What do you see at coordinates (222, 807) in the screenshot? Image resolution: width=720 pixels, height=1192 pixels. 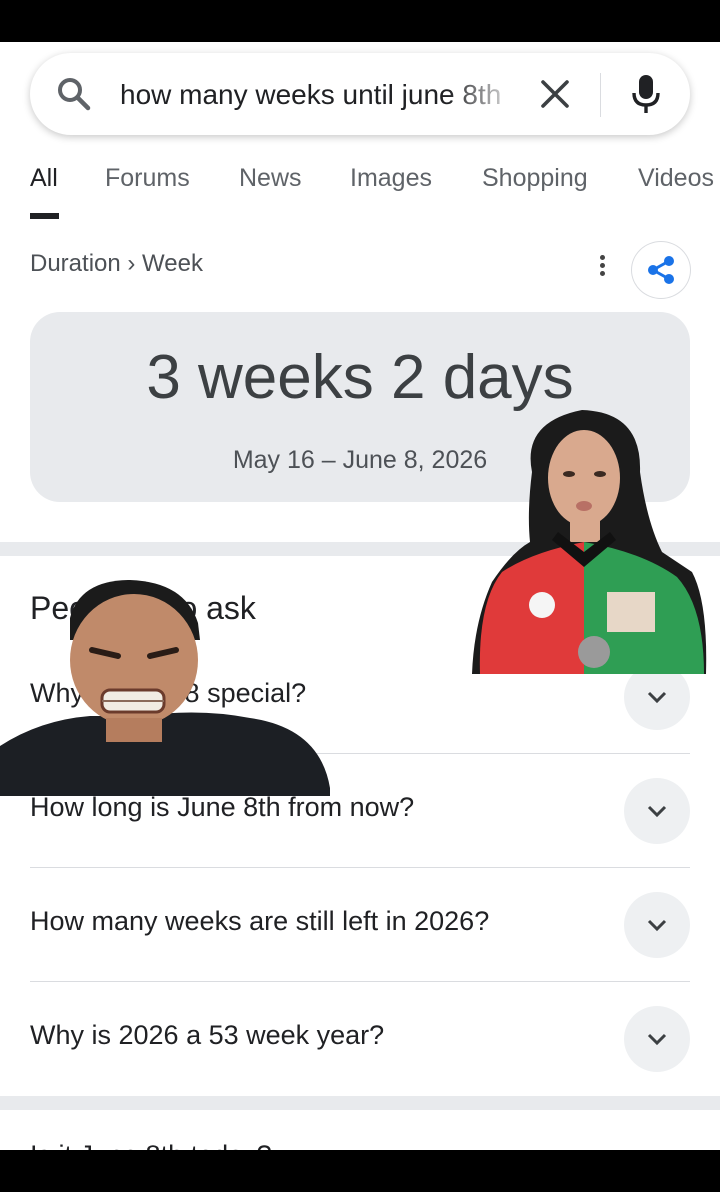 I see `paa-question-text: How long is June 8th from now?` at bounding box center [222, 807].